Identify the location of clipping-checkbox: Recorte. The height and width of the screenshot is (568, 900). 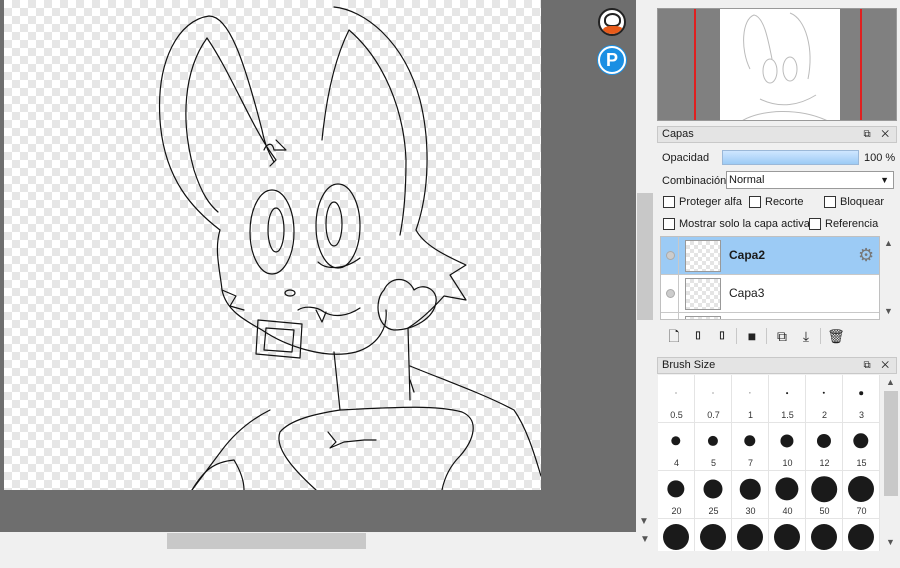
(776, 202).